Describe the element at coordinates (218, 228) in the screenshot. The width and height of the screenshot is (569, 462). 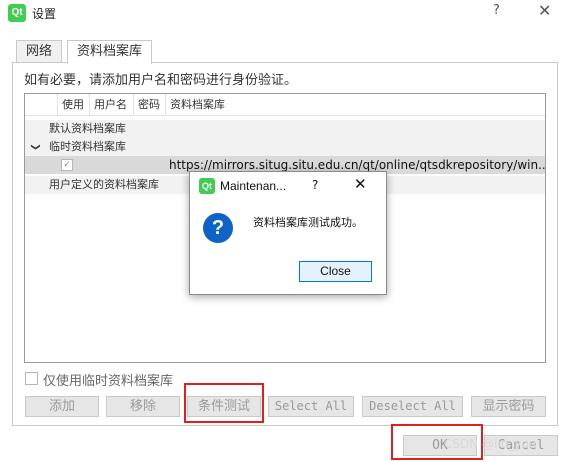
I see `question-icon: ?` at that location.